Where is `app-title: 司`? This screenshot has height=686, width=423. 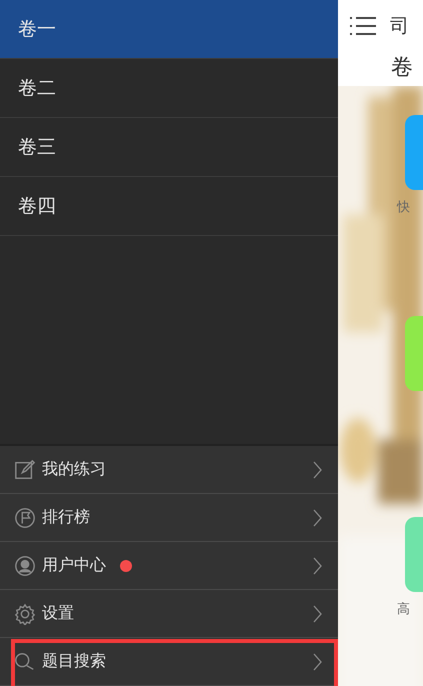
app-title: 司 is located at coordinates (399, 26).